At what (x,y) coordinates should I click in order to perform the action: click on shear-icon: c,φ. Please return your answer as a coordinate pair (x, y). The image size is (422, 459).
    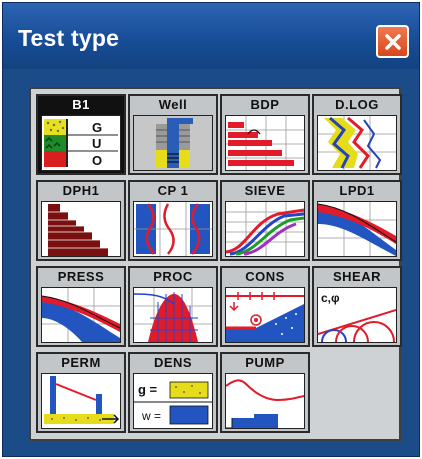
    Looking at the image, I should click on (357, 315).